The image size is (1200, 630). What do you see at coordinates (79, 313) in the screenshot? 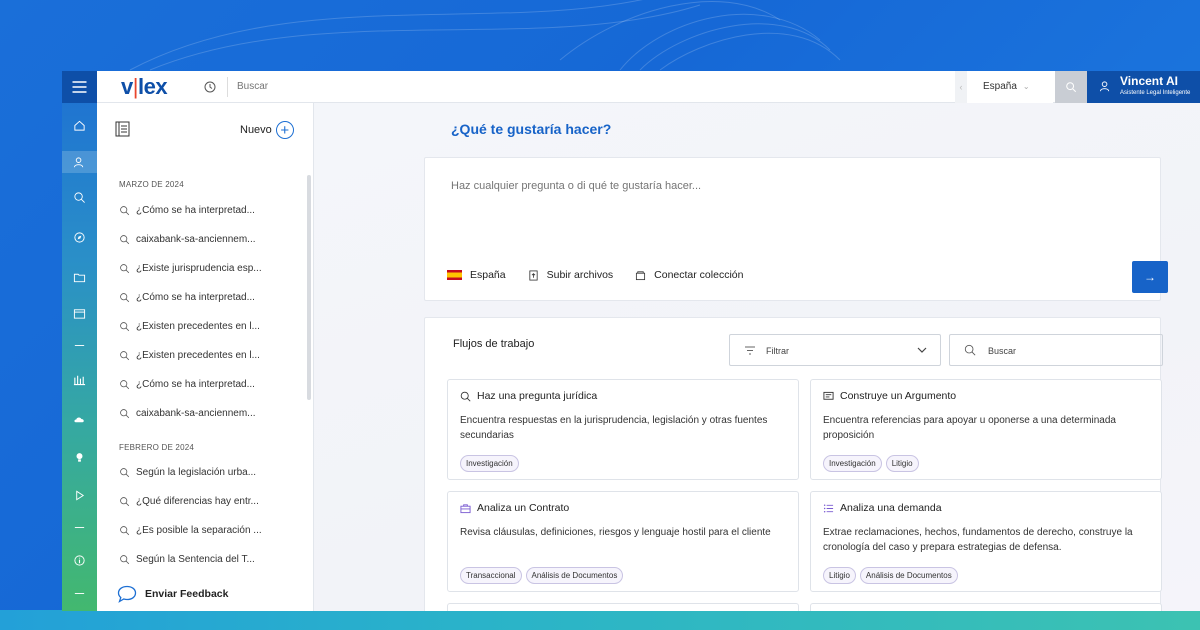
I see `rail-documents` at bounding box center [79, 313].